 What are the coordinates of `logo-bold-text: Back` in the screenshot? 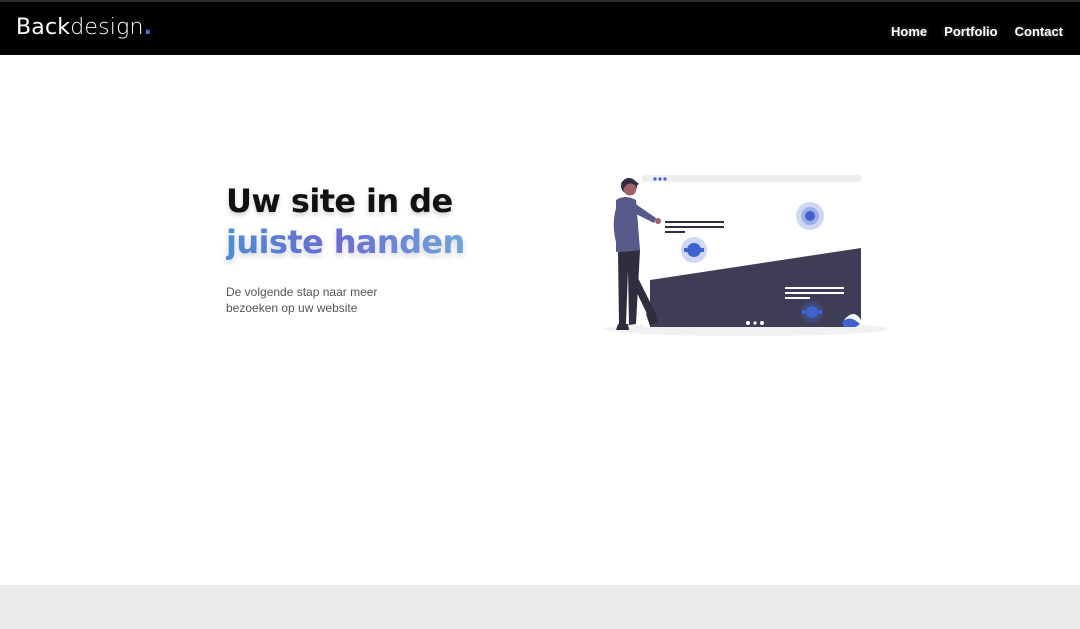 It's located at (43, 27).